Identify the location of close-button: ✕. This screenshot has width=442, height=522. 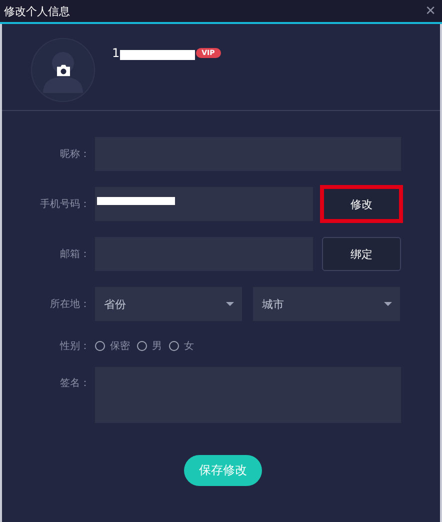
(430, 11).